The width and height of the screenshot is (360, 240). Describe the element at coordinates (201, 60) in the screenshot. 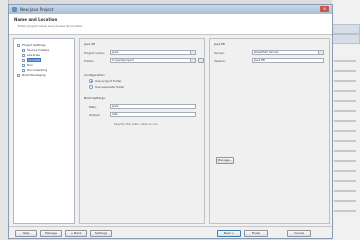

I see `browse-button` at that location.